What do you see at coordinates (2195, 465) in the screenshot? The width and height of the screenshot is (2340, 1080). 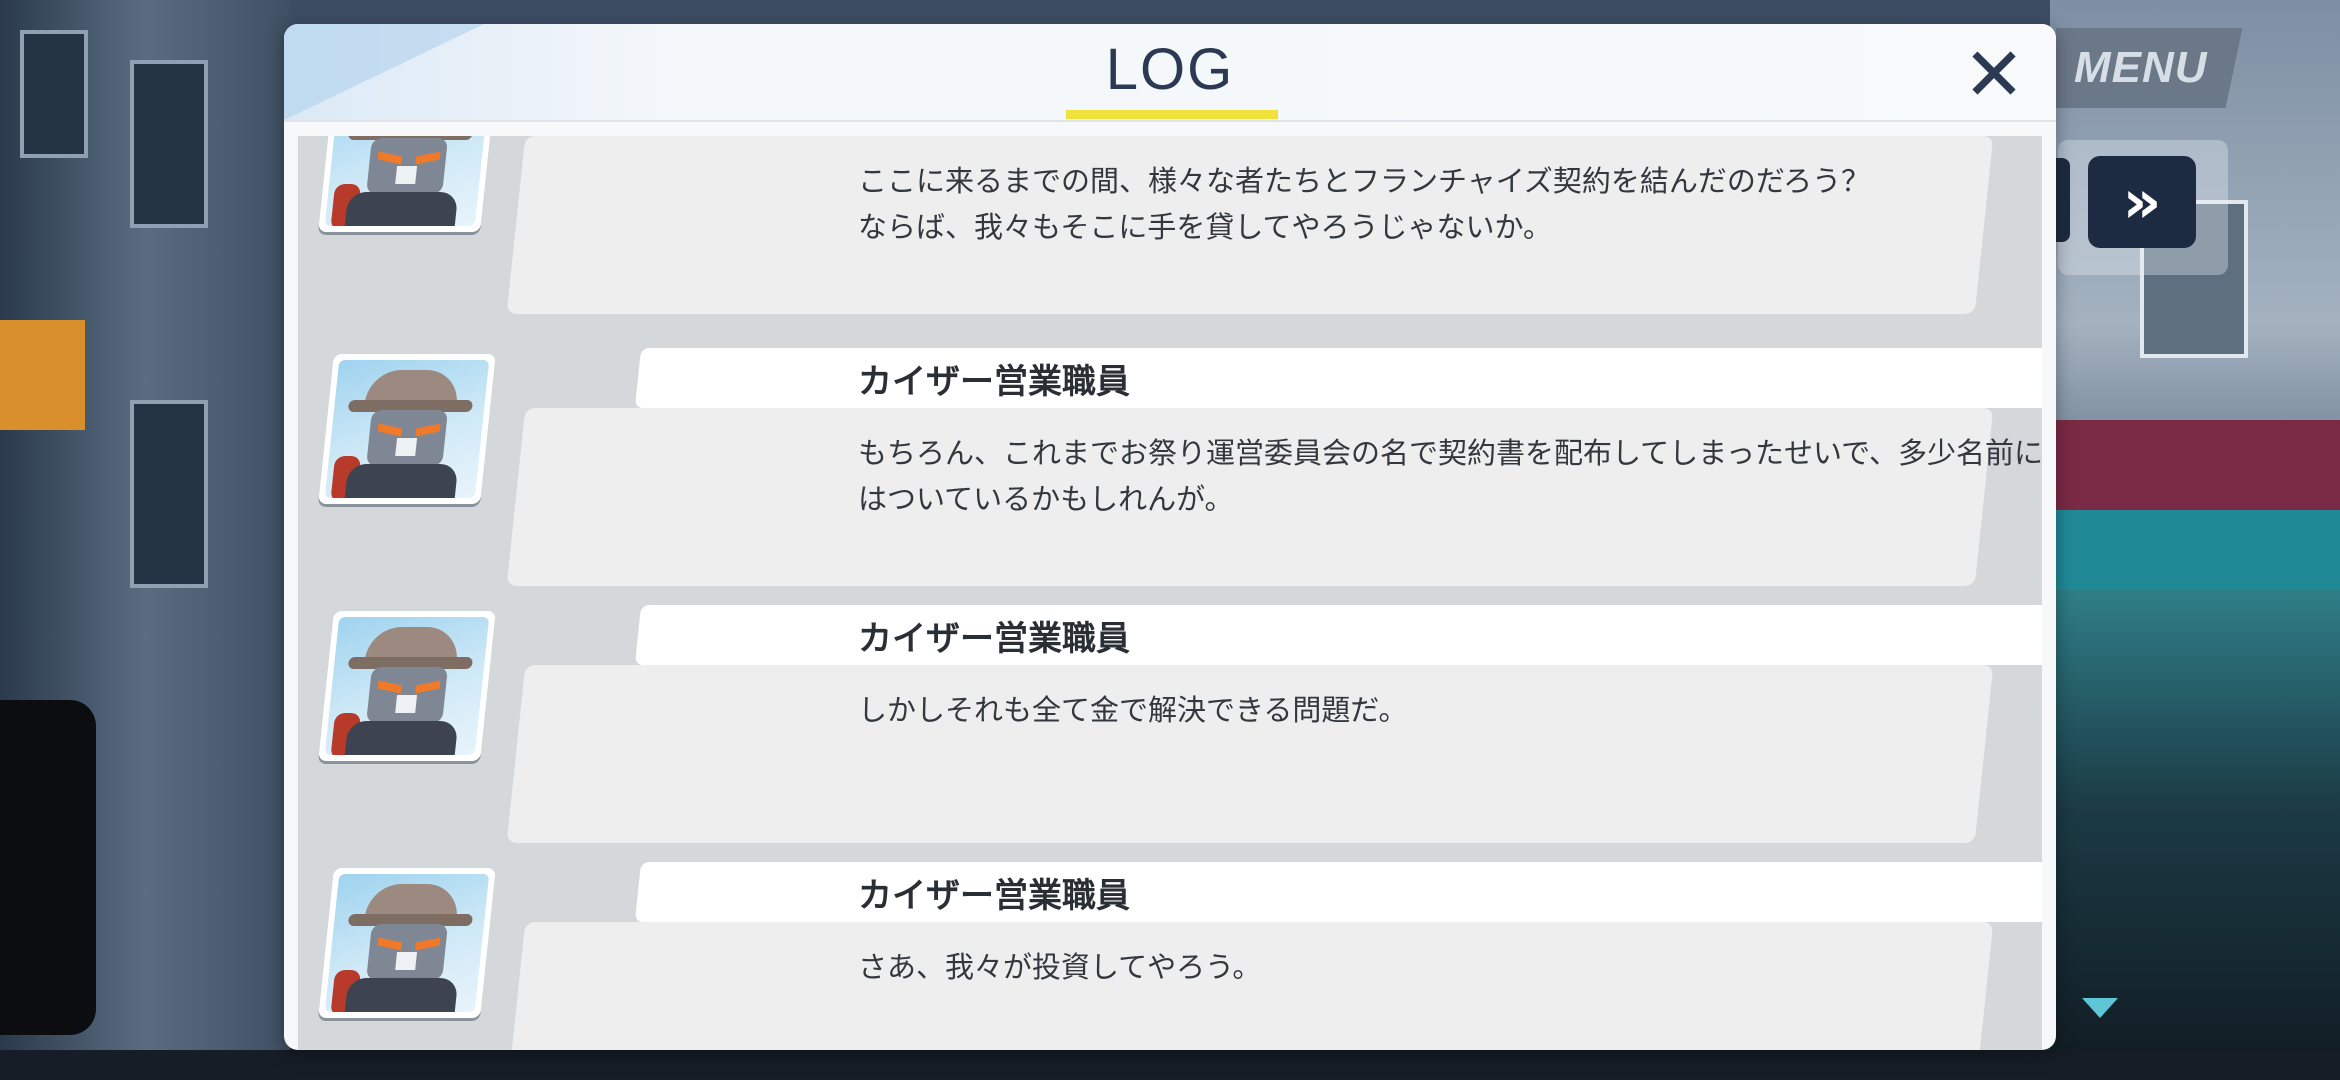 I see `background-awning` at bounding box center [2195, 465].